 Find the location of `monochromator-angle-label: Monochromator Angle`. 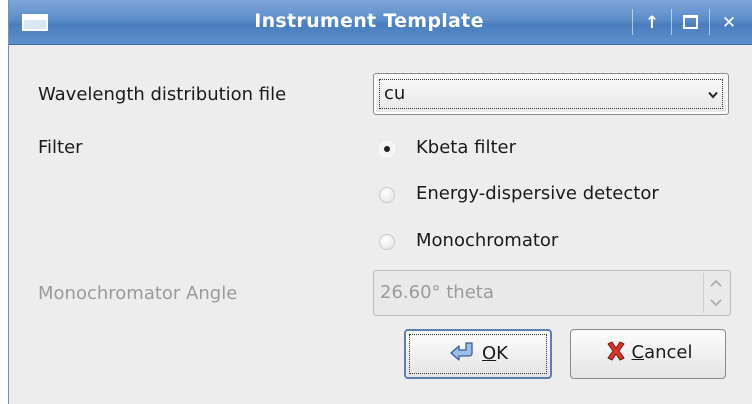

monochromator-angle-label: Monochromator Angle is located at coordinates (138, 293).